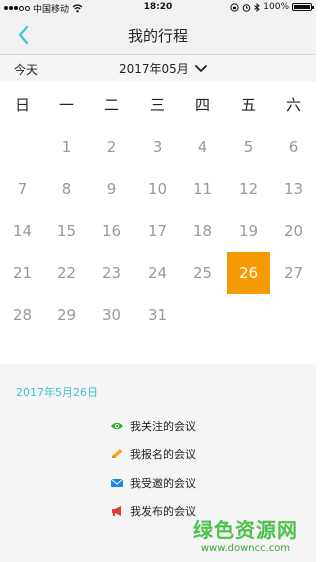 The image size is (320, 562). What do you see at coordinates (111, 315) in the screenshot?
I see `calendar-day: 30` at bounding box center [111, 315].